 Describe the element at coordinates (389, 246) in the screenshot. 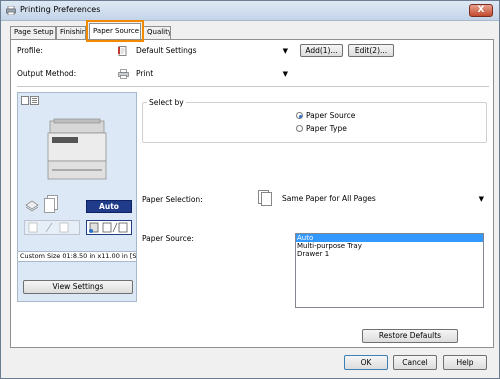

I see `list-item: Multi-purpose Tray` at that location.